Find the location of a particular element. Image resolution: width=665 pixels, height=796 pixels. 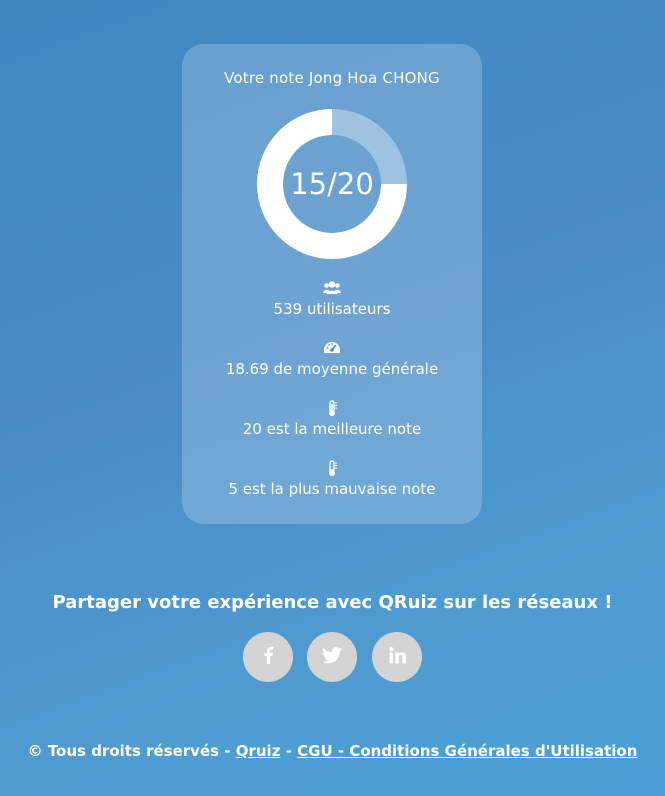

facebook-icon is located at coordinates (268, 657).